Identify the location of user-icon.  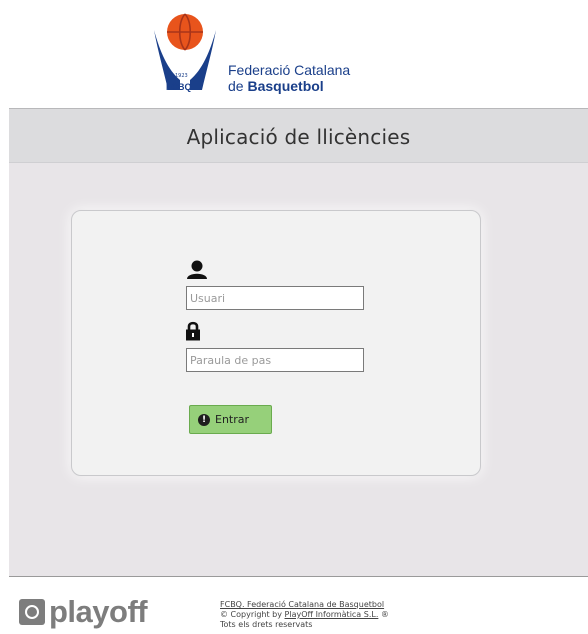
(197, 269).